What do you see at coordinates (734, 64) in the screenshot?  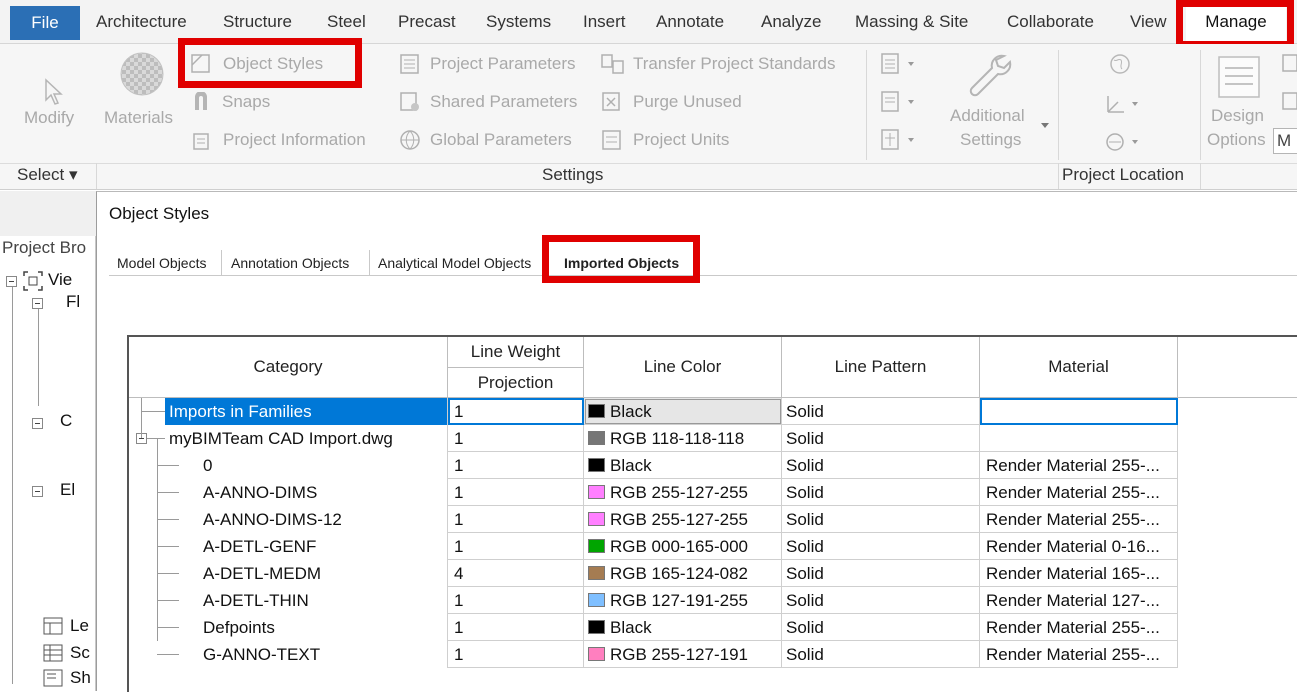 I see `transfer-project-standards-button: Transfer Project Standards` at bounding box center [734, 64].